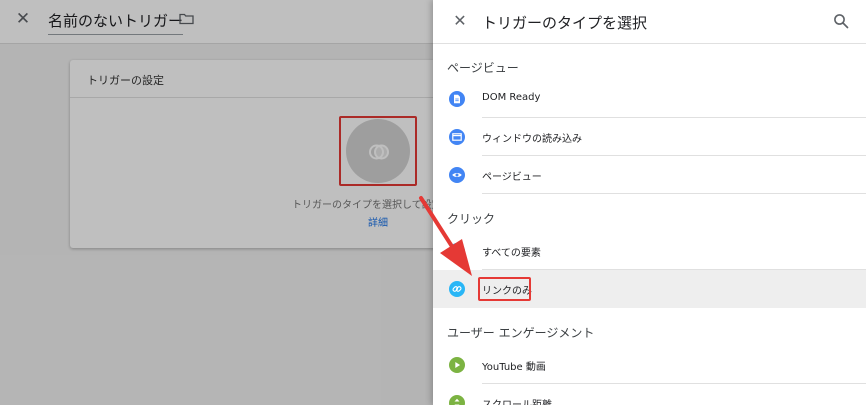 The width and height of the screenshot is (866, 405). Describe the element at coordinates (457, 365) in the screenshot. I see `play-icon` at that location.